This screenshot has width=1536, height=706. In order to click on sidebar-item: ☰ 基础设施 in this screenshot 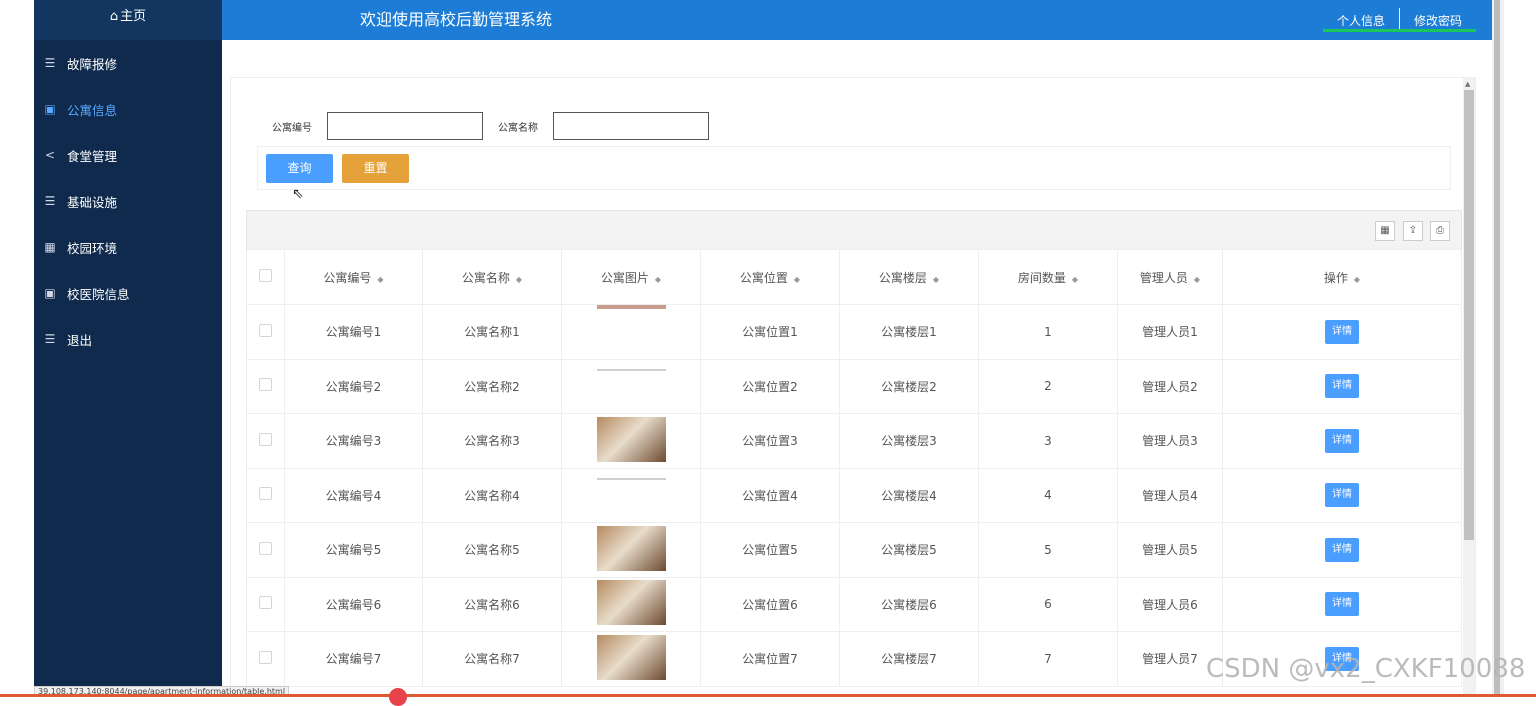, I will do `click(128, 201)`.